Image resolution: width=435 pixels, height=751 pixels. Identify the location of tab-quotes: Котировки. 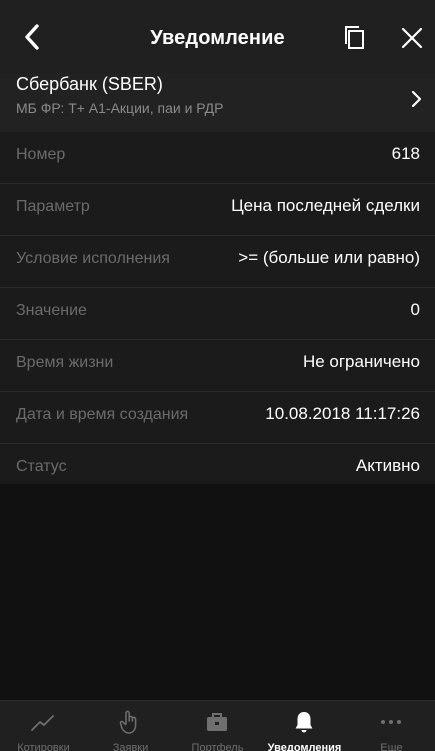
(43, 726).